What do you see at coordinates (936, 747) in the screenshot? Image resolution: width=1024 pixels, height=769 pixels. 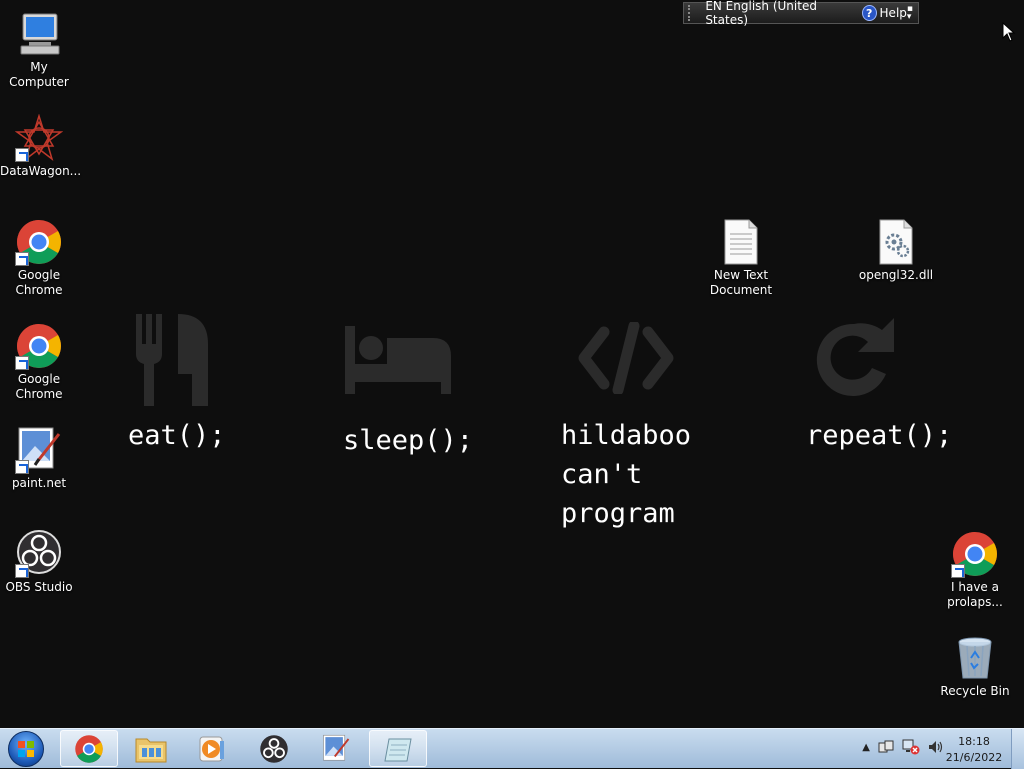 I see `volume-icon` at bounding box center [936, 747].